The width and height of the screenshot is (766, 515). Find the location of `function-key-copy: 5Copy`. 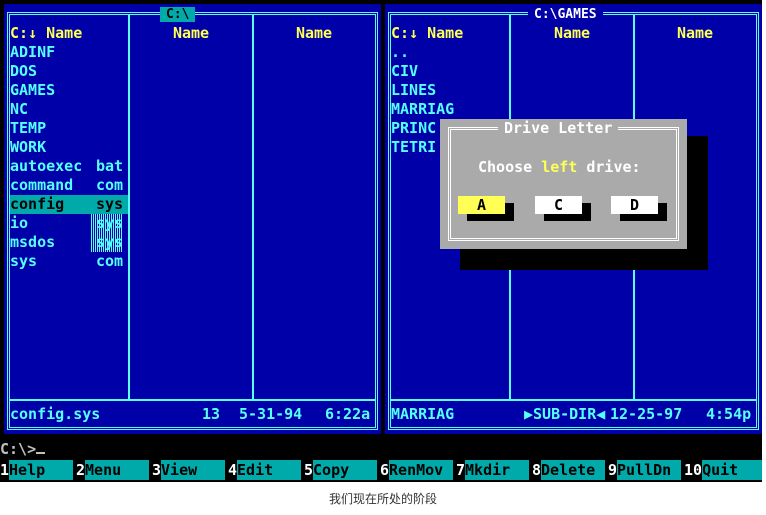

function-key-copy: 5Copy is located at coordinates (341, 470).